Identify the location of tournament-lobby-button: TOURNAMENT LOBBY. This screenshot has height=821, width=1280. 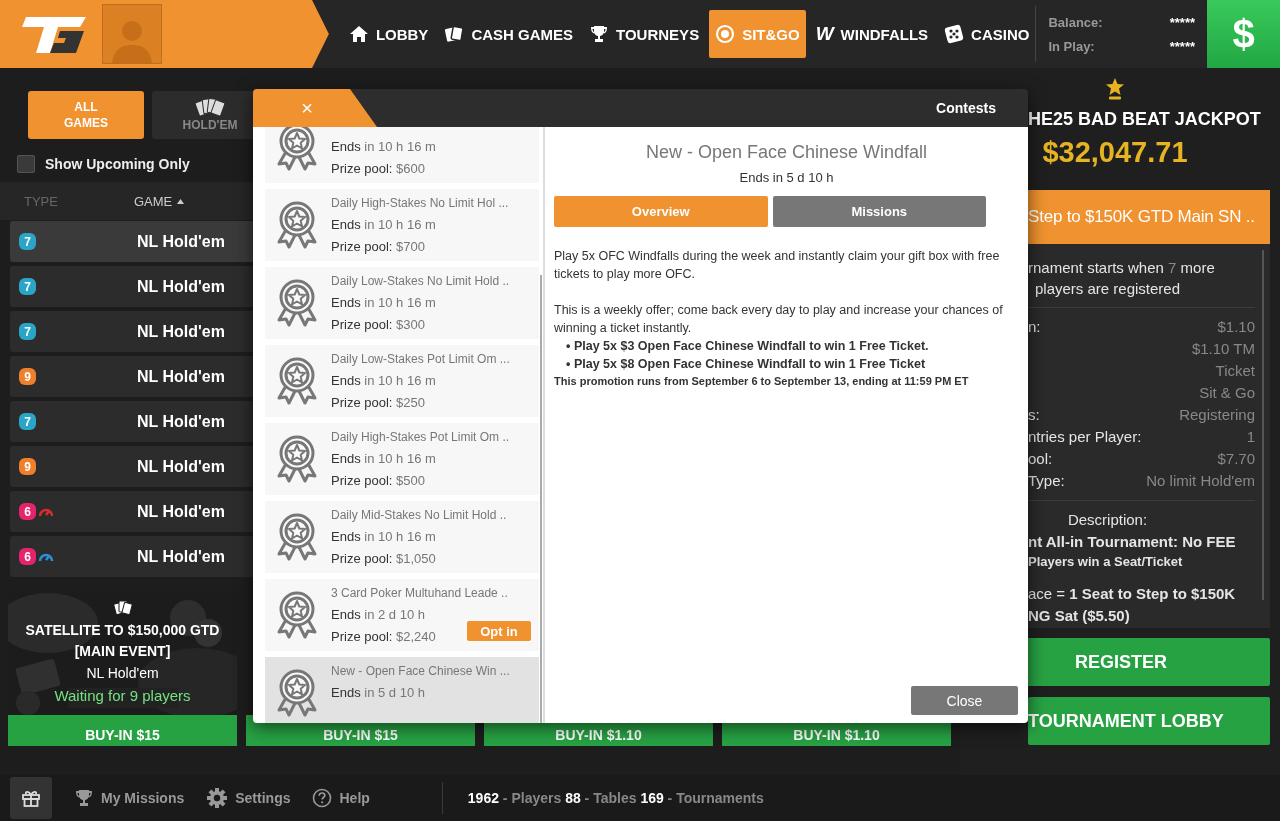
(1149, 721).